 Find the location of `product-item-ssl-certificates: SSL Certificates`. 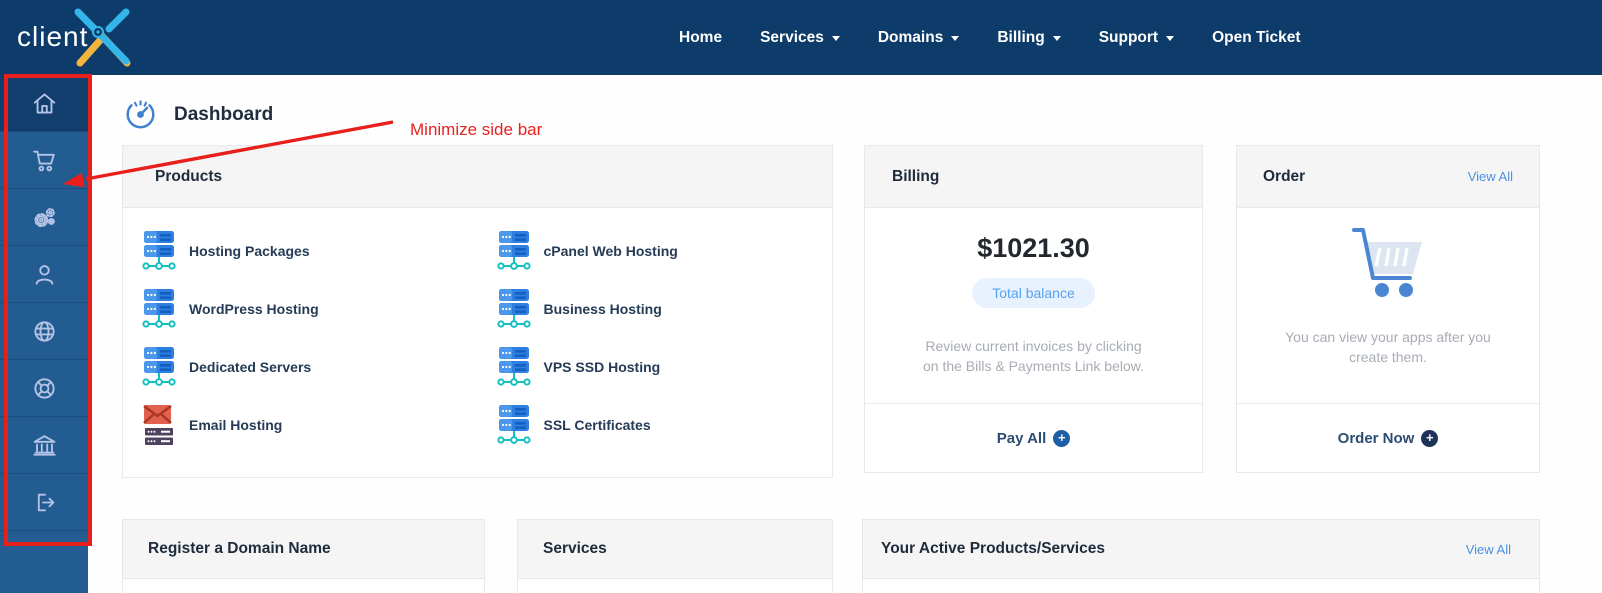

product-item-ssl-certificates: SSL Certificates is located at coordinates (655, 425).